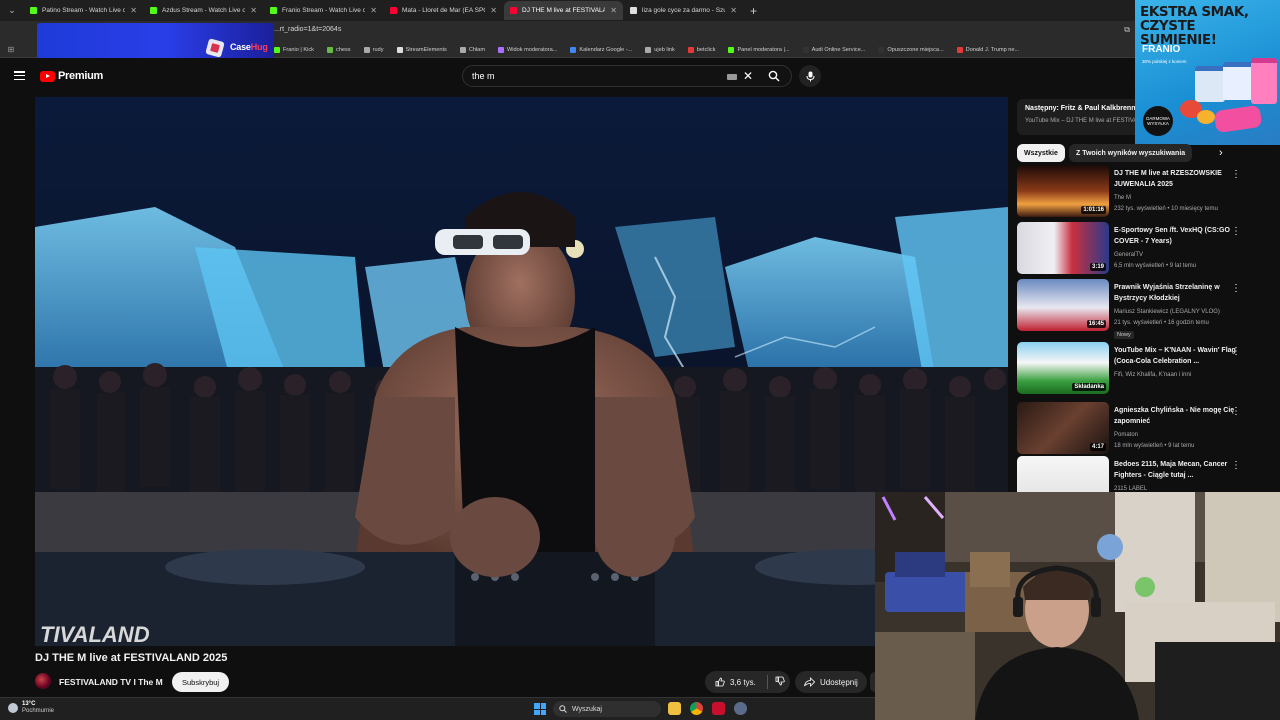 Image resolution: width=1280 pixels, height=720 pixels. I want to click on browser-tab: Mata - Lloret de Mar (EA SPORTS ✕, so click(443, 10).